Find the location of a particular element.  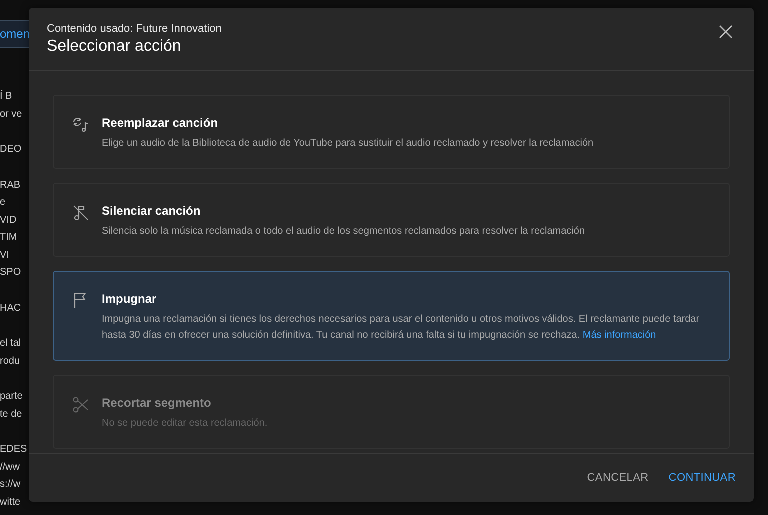

description-line: RAB is located at coordinates (10, 185).